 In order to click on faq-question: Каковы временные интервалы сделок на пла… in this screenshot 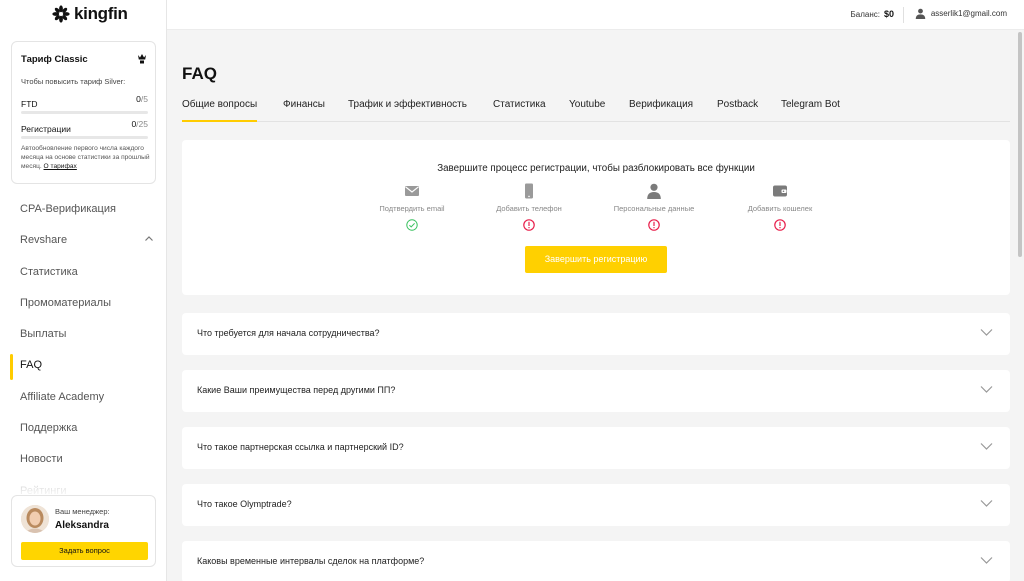, I will do `click(311, 561)`.